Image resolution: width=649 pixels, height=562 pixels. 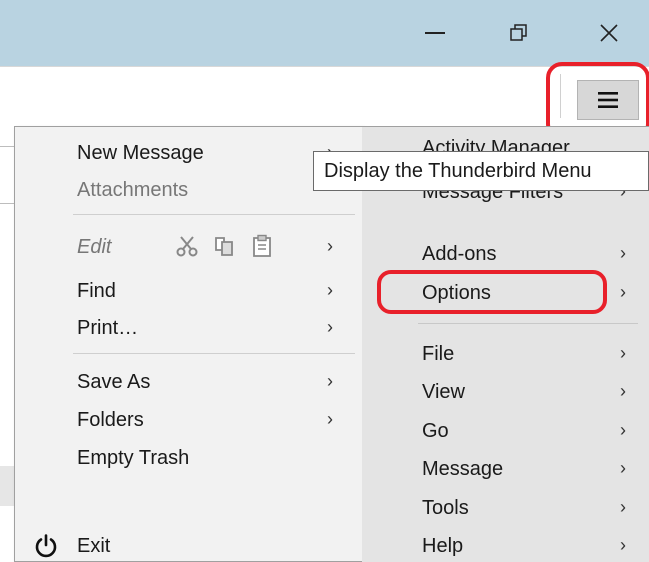 What do you see at coordinates (113, 382) in the screenshot?
I see `menu-item-save-as: Save As` at bounding box center [113, 382].